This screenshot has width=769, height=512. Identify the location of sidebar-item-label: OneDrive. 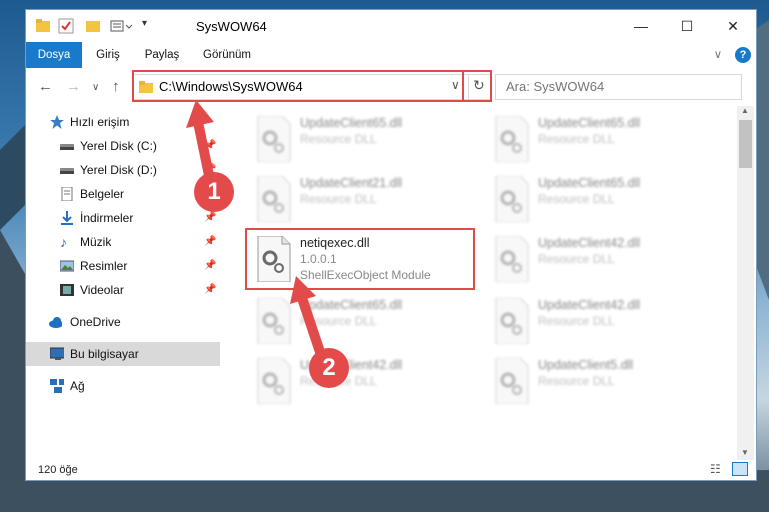
(95, 322).